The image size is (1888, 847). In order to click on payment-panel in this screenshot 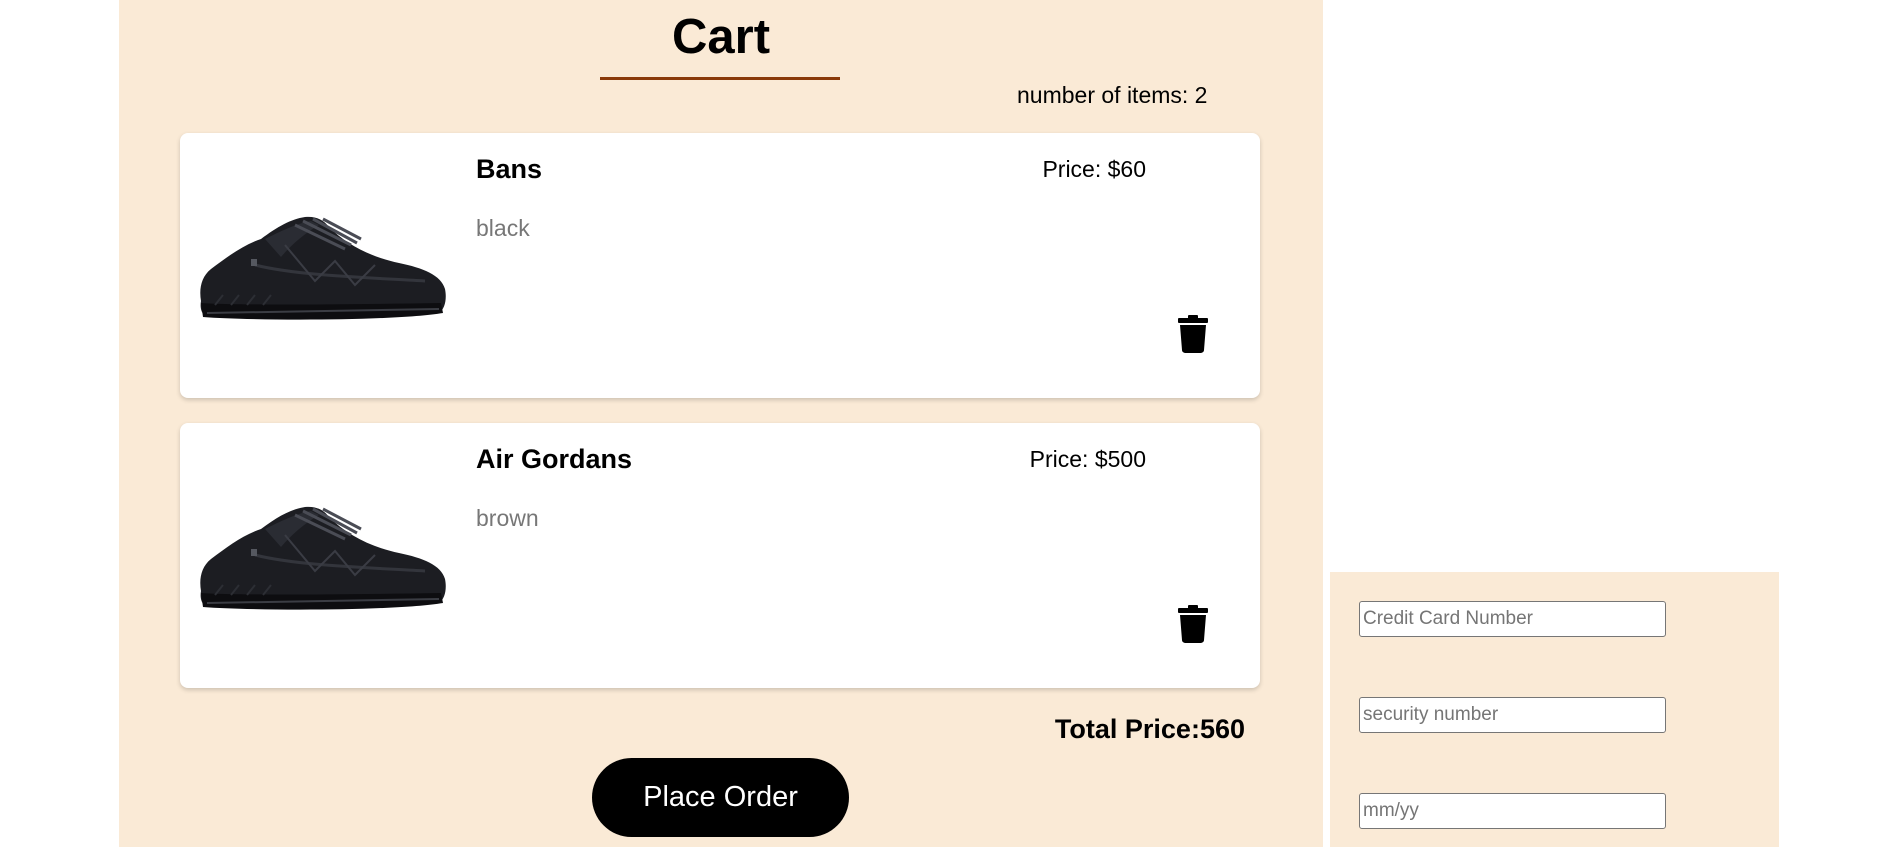, I will do `click(1554, 709)`.